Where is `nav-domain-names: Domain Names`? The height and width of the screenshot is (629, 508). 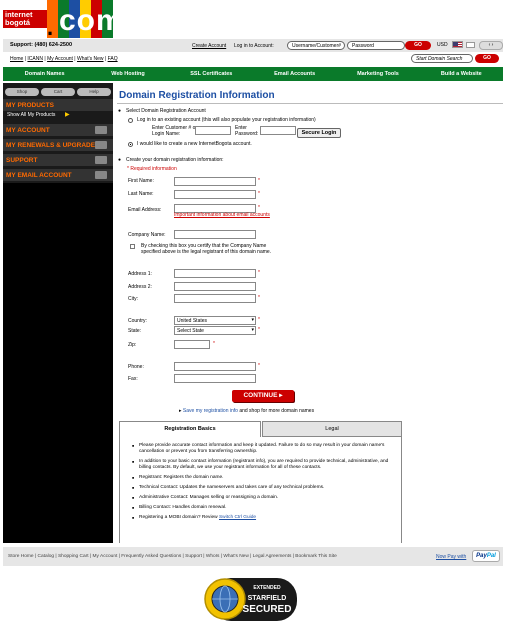
nav-domain-names: Domain Names is located at coordinates (44, 74).